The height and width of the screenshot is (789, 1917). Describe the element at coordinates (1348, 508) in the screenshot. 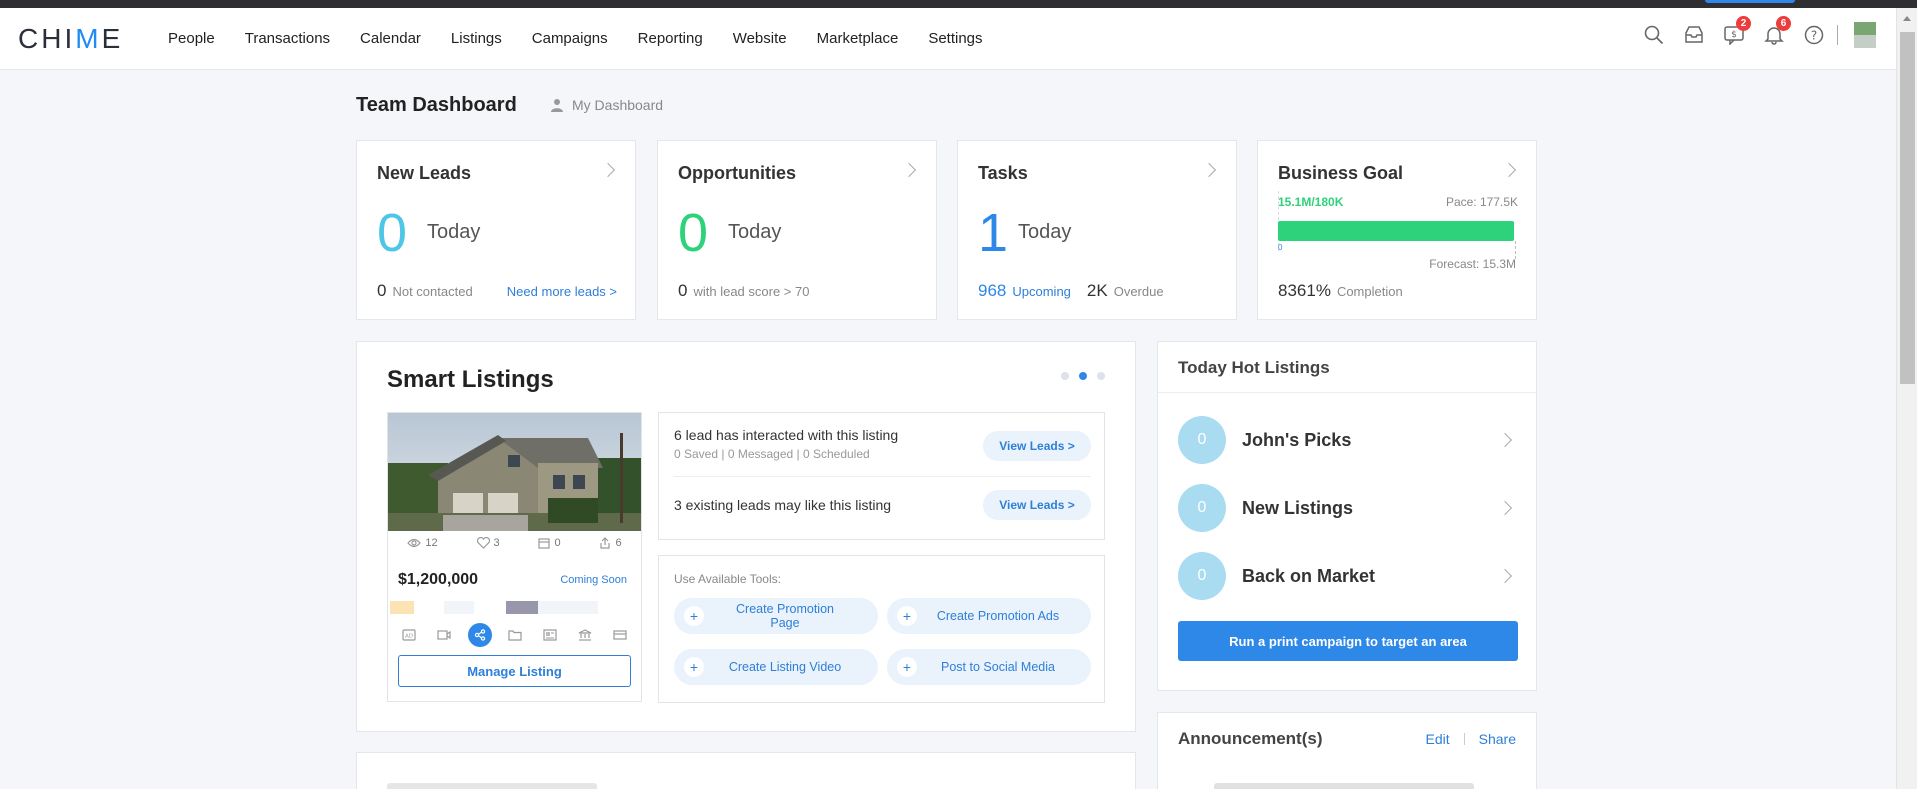

I see `hot-item-new-listings: 0 New Listings` at that location.